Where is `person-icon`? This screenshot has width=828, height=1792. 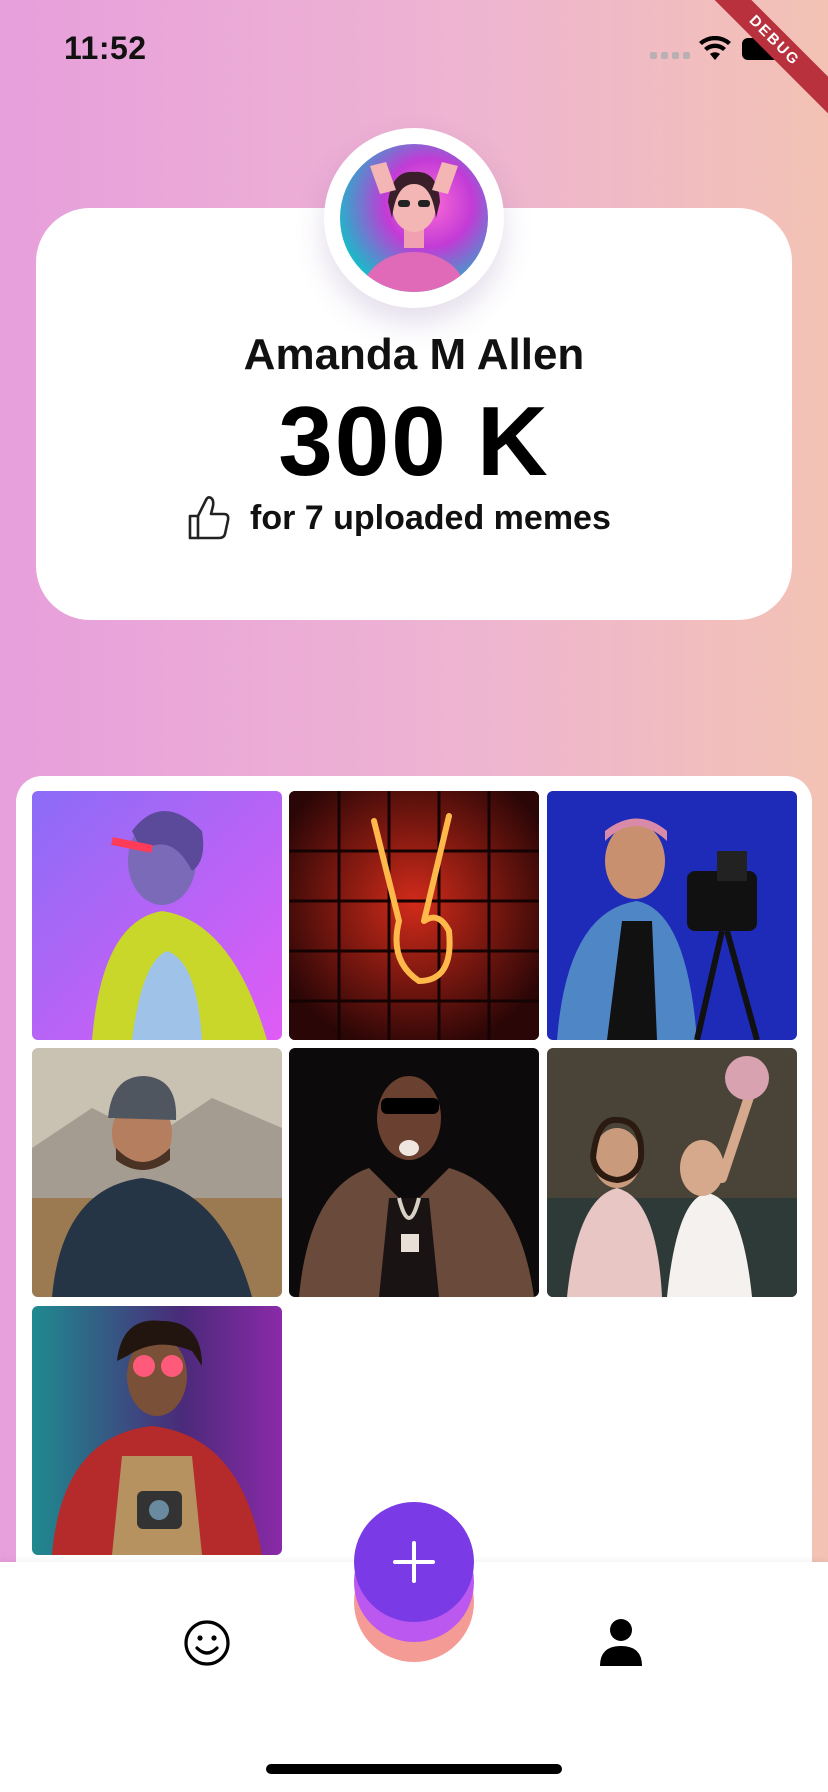 person-icon is located at coordinates (621, 1642).